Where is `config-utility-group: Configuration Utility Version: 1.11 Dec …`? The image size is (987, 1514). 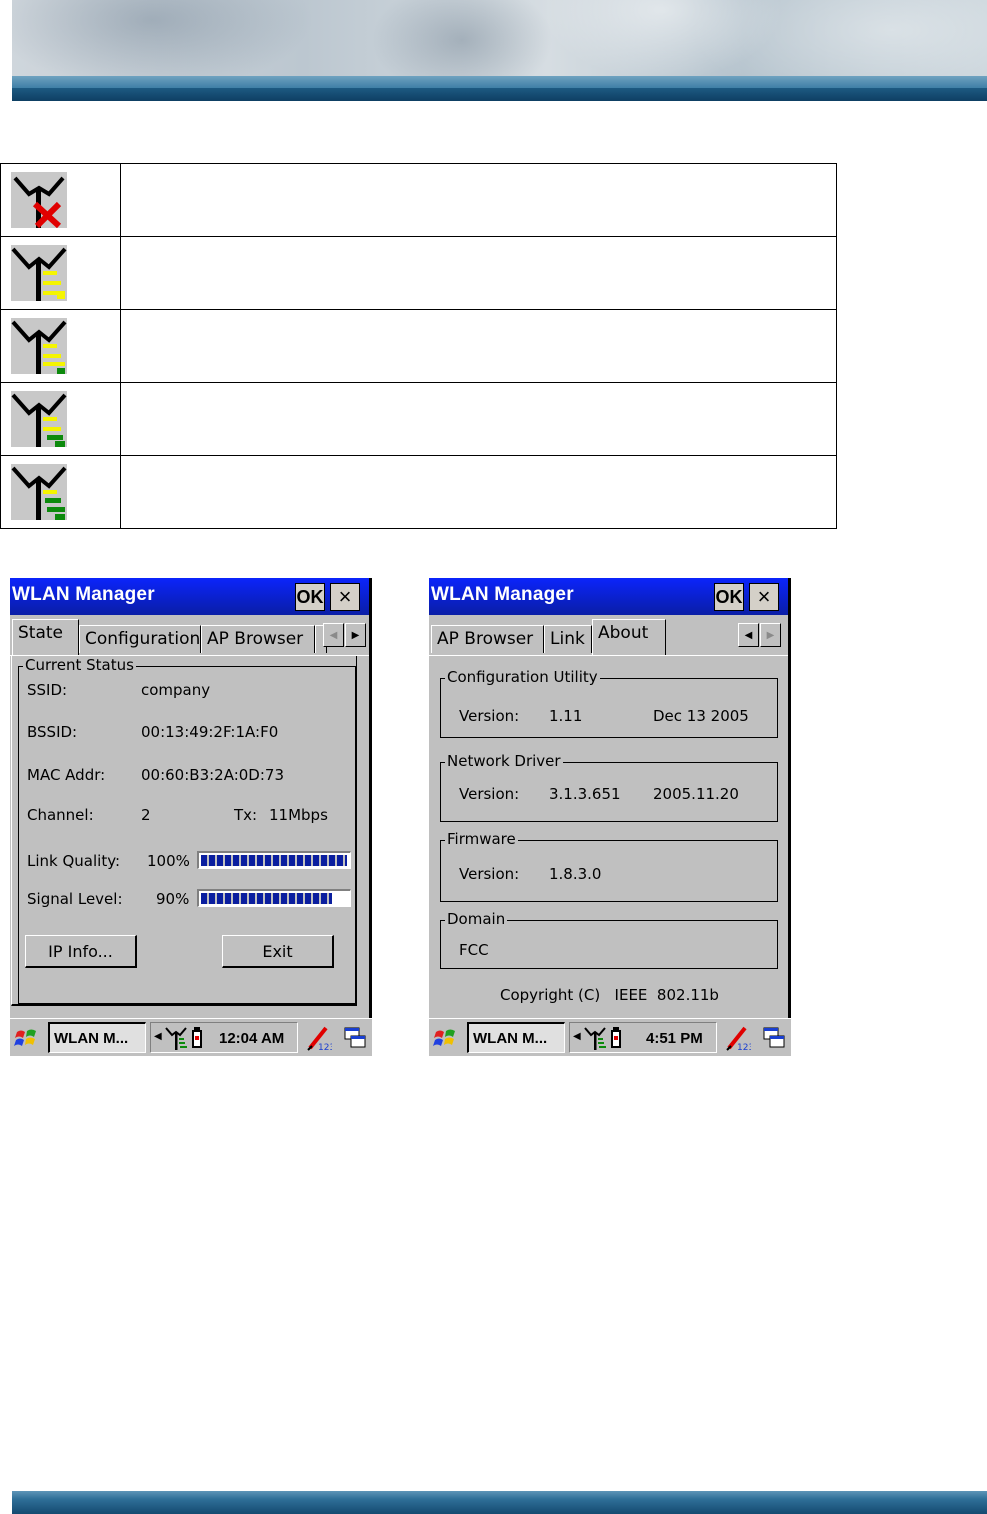
config-utility-group: Configuration Utility Version: 1.11 Dec … is located at coordinates (609, 703).